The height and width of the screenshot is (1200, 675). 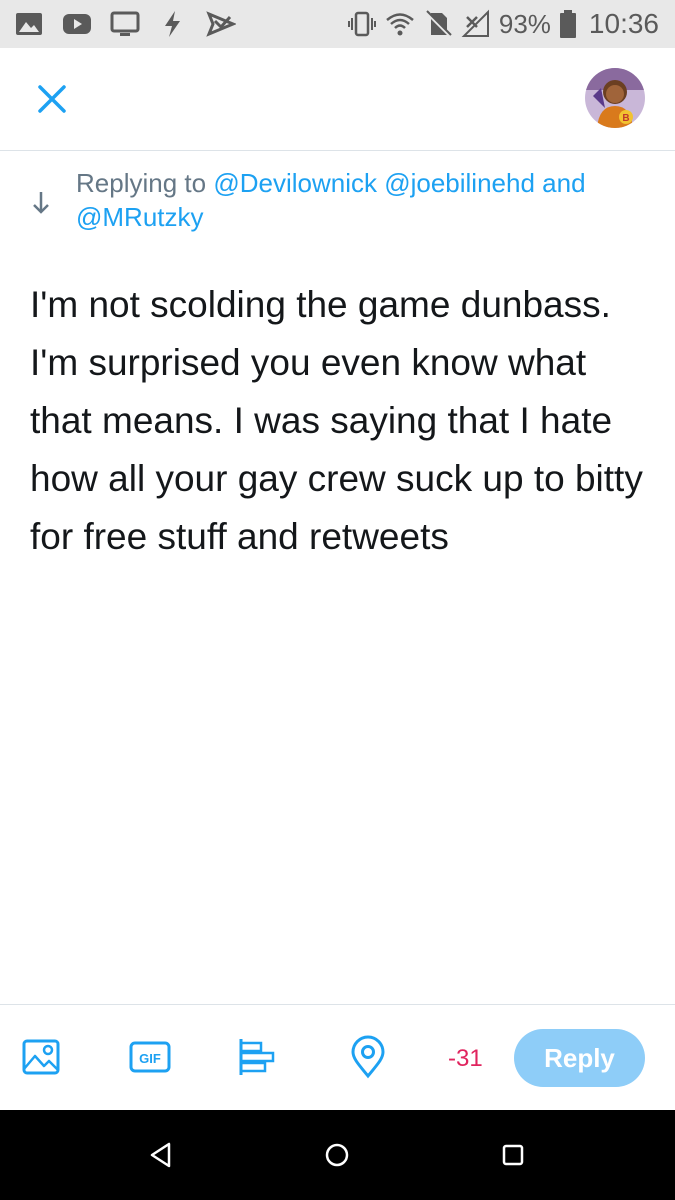 I want to click on close-icon, so click(x=52, y=99).